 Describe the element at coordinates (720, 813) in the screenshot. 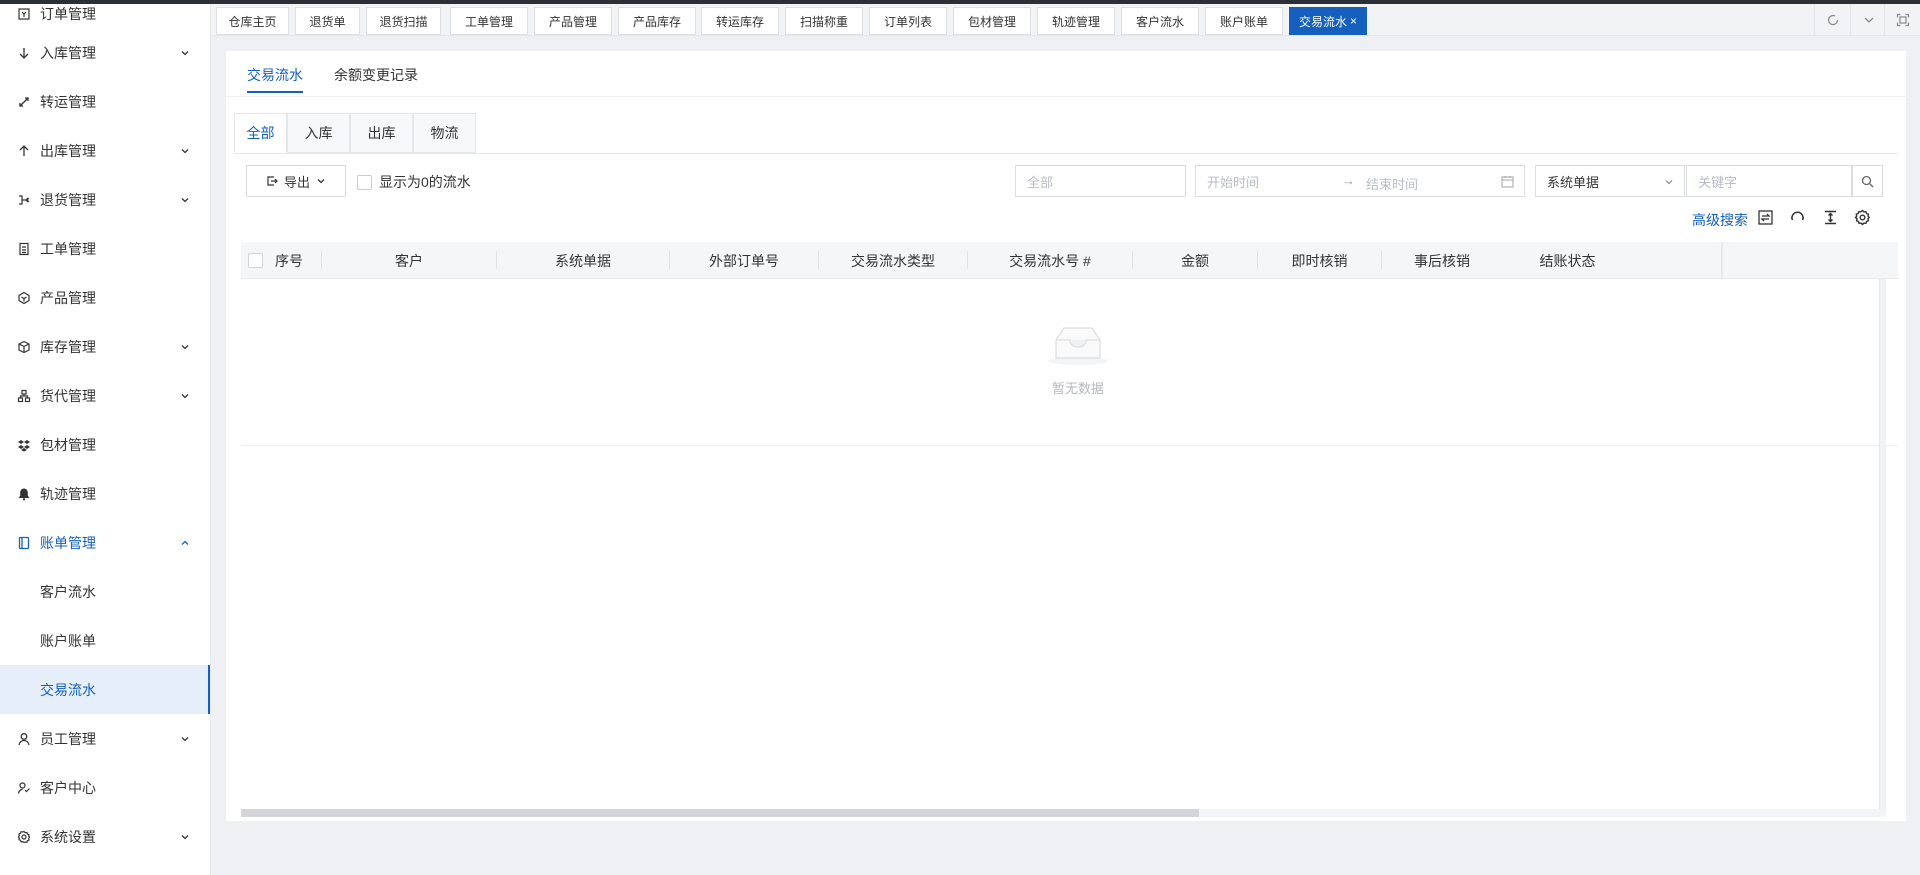

I see `horizontal-scrollbar-thumb` at that location.